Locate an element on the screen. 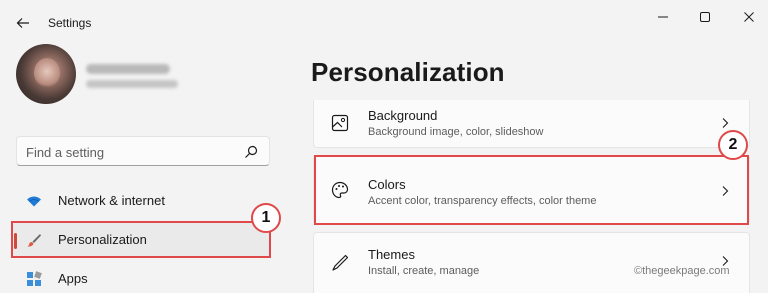 This screenshot has width=768, height=293. step-badge-1: 1 is located at coordinates (266, 218).